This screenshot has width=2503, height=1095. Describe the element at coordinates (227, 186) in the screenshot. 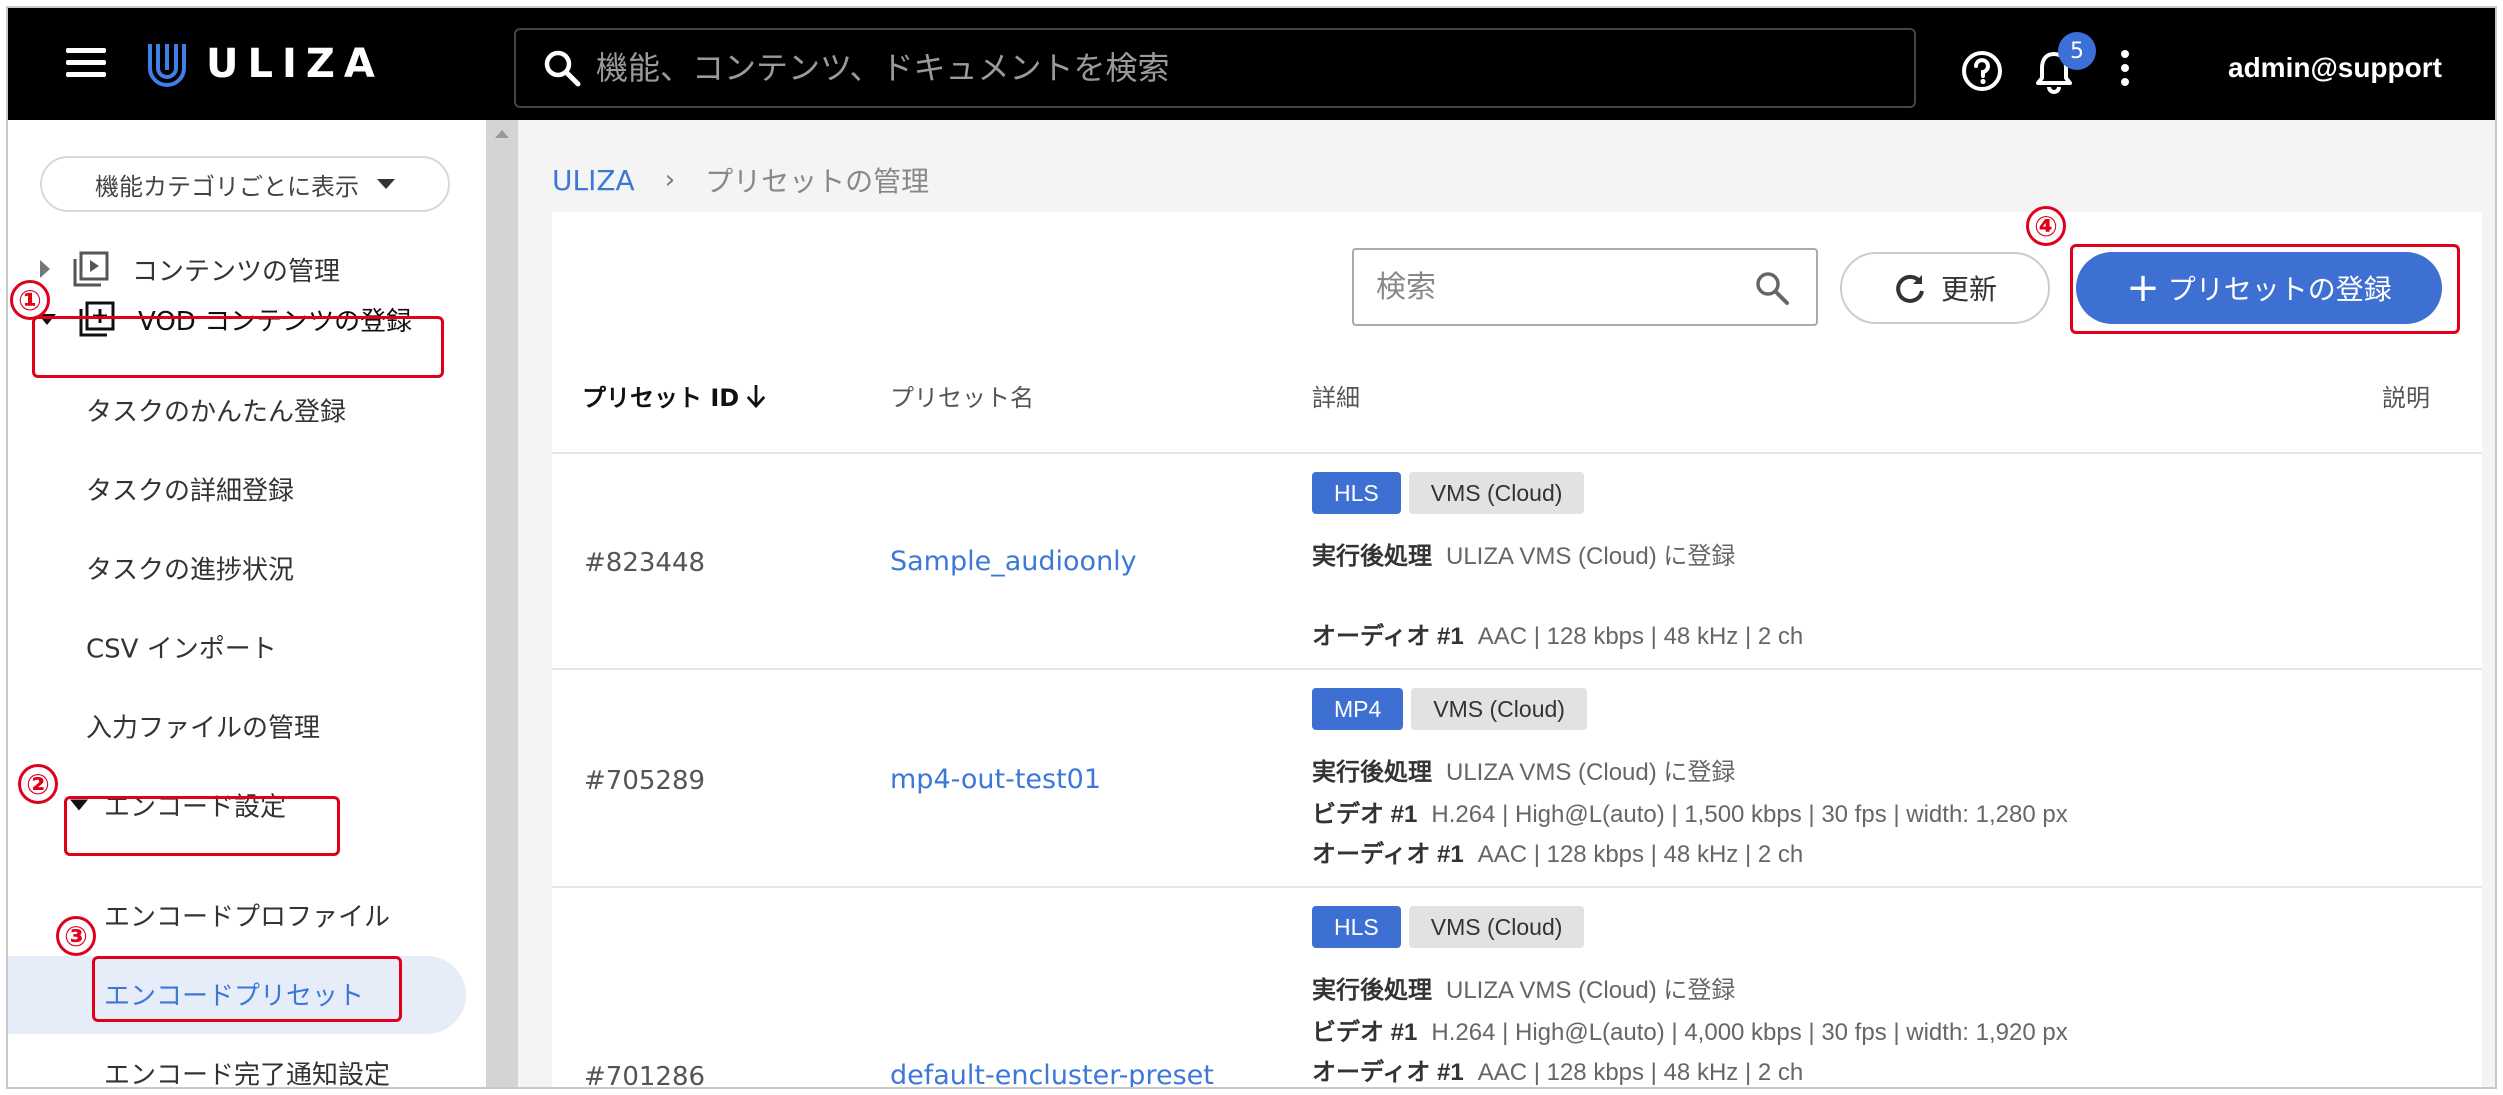

I see `category-select-label: 機能カテゴリごとに表示` at that location.